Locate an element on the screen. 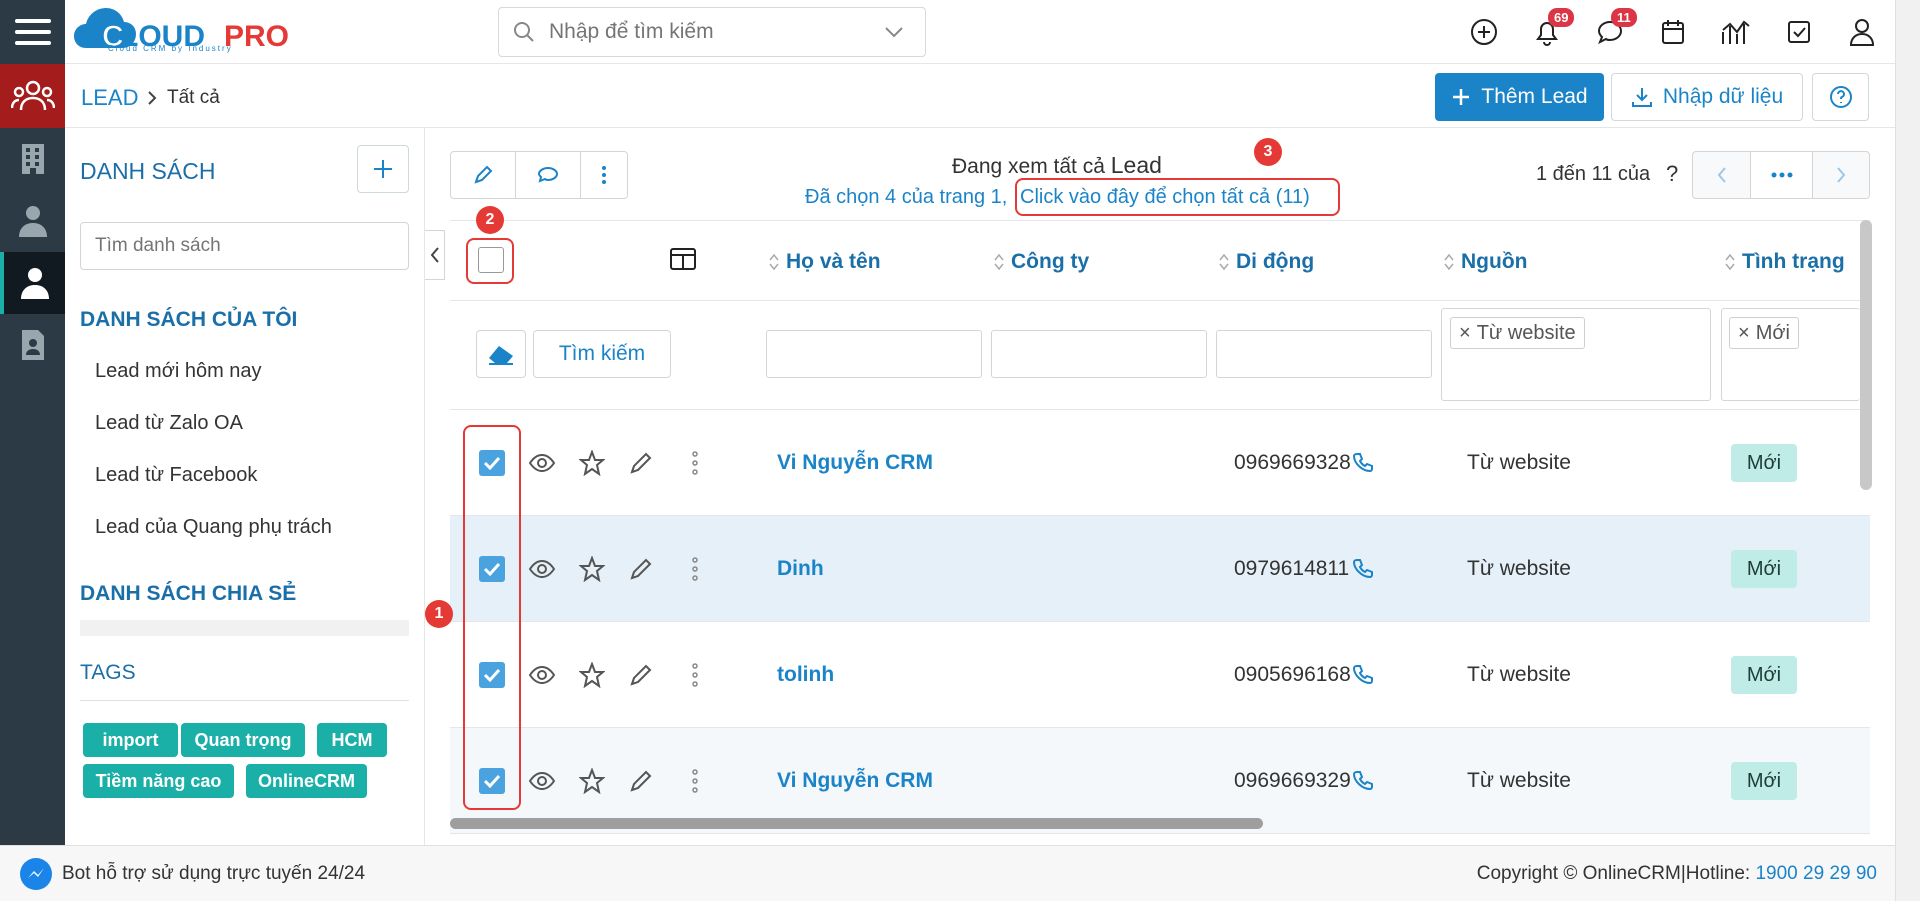 The width and height of the screenshot is (1920, 901). chevron-left-icon is located at coordinates (434, 255).